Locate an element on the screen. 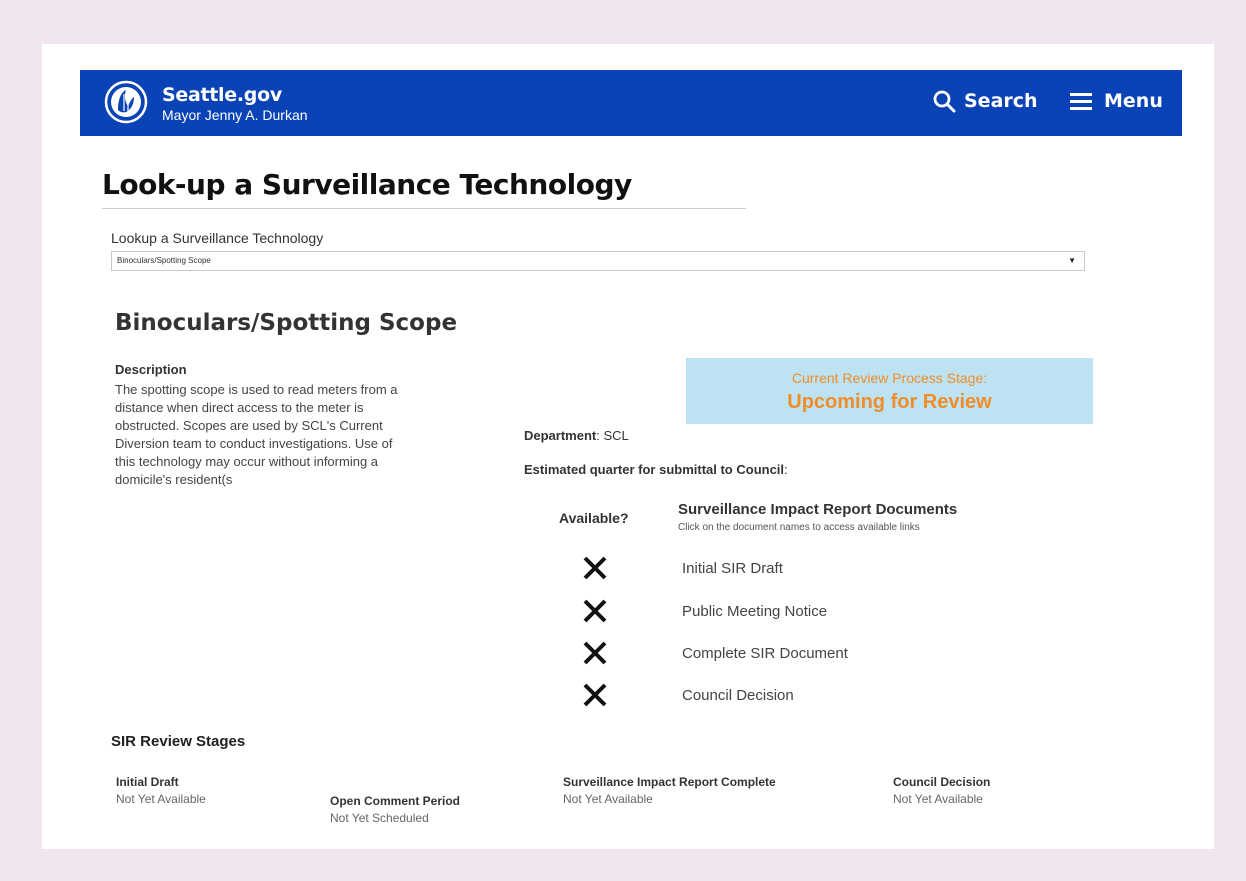 The image size is (1246, 881). document-link-initial-sir-draft: Initial SIR Draft is located at coordinates (732, 568).